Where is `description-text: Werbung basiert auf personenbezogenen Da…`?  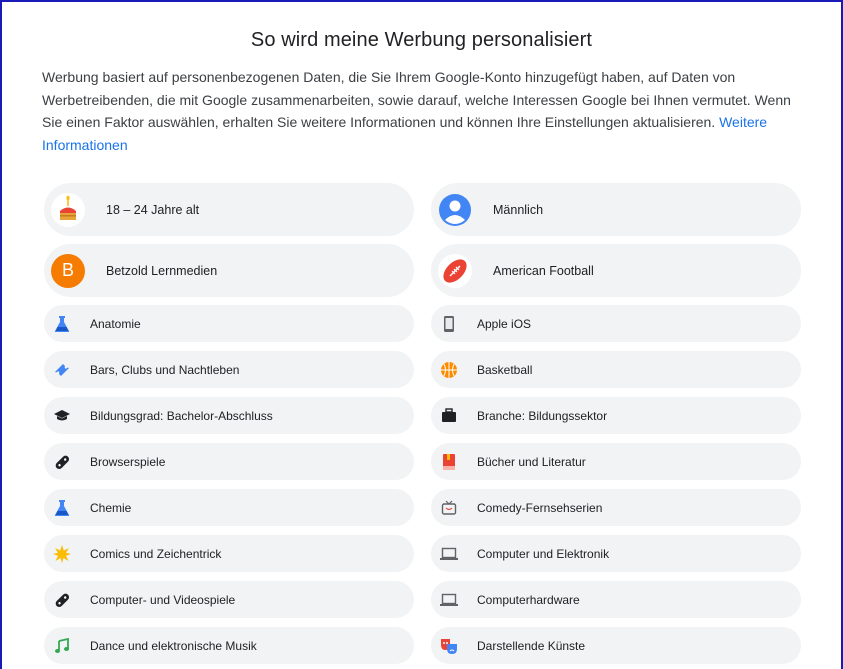
description-text: Werbung basiert auf personenbezogenen Da… is located at coordinates (416, 99).